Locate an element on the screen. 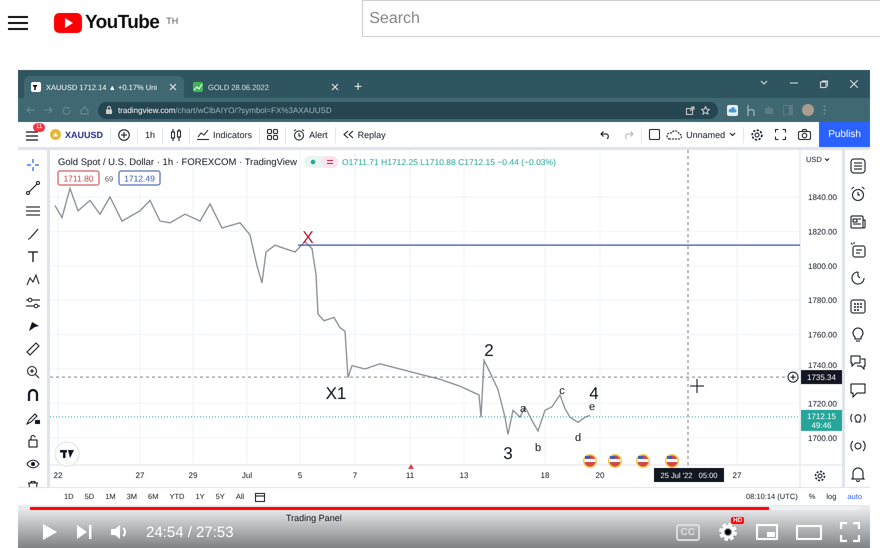  fullscreen-icon is located at coordinates (780, 134).